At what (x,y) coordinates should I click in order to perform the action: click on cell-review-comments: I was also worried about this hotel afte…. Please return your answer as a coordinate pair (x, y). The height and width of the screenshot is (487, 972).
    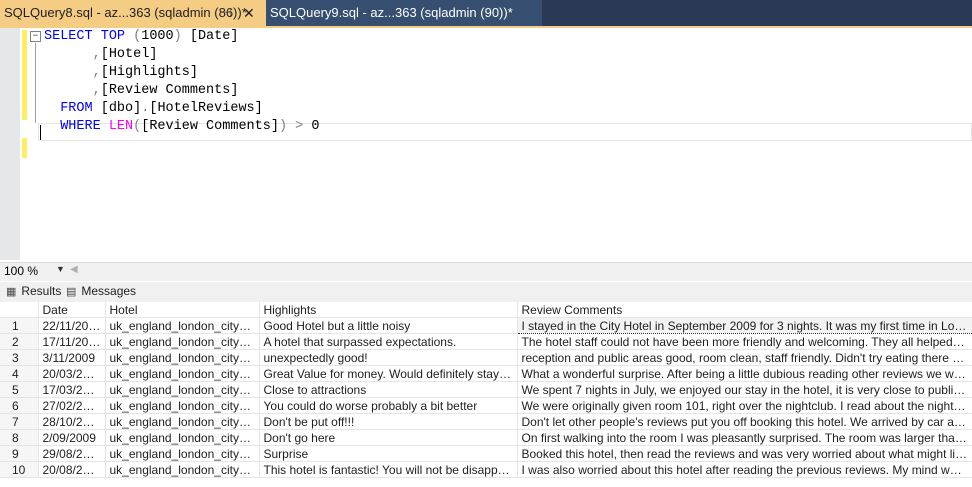
    Looking at the image, I should click on (744, 469).